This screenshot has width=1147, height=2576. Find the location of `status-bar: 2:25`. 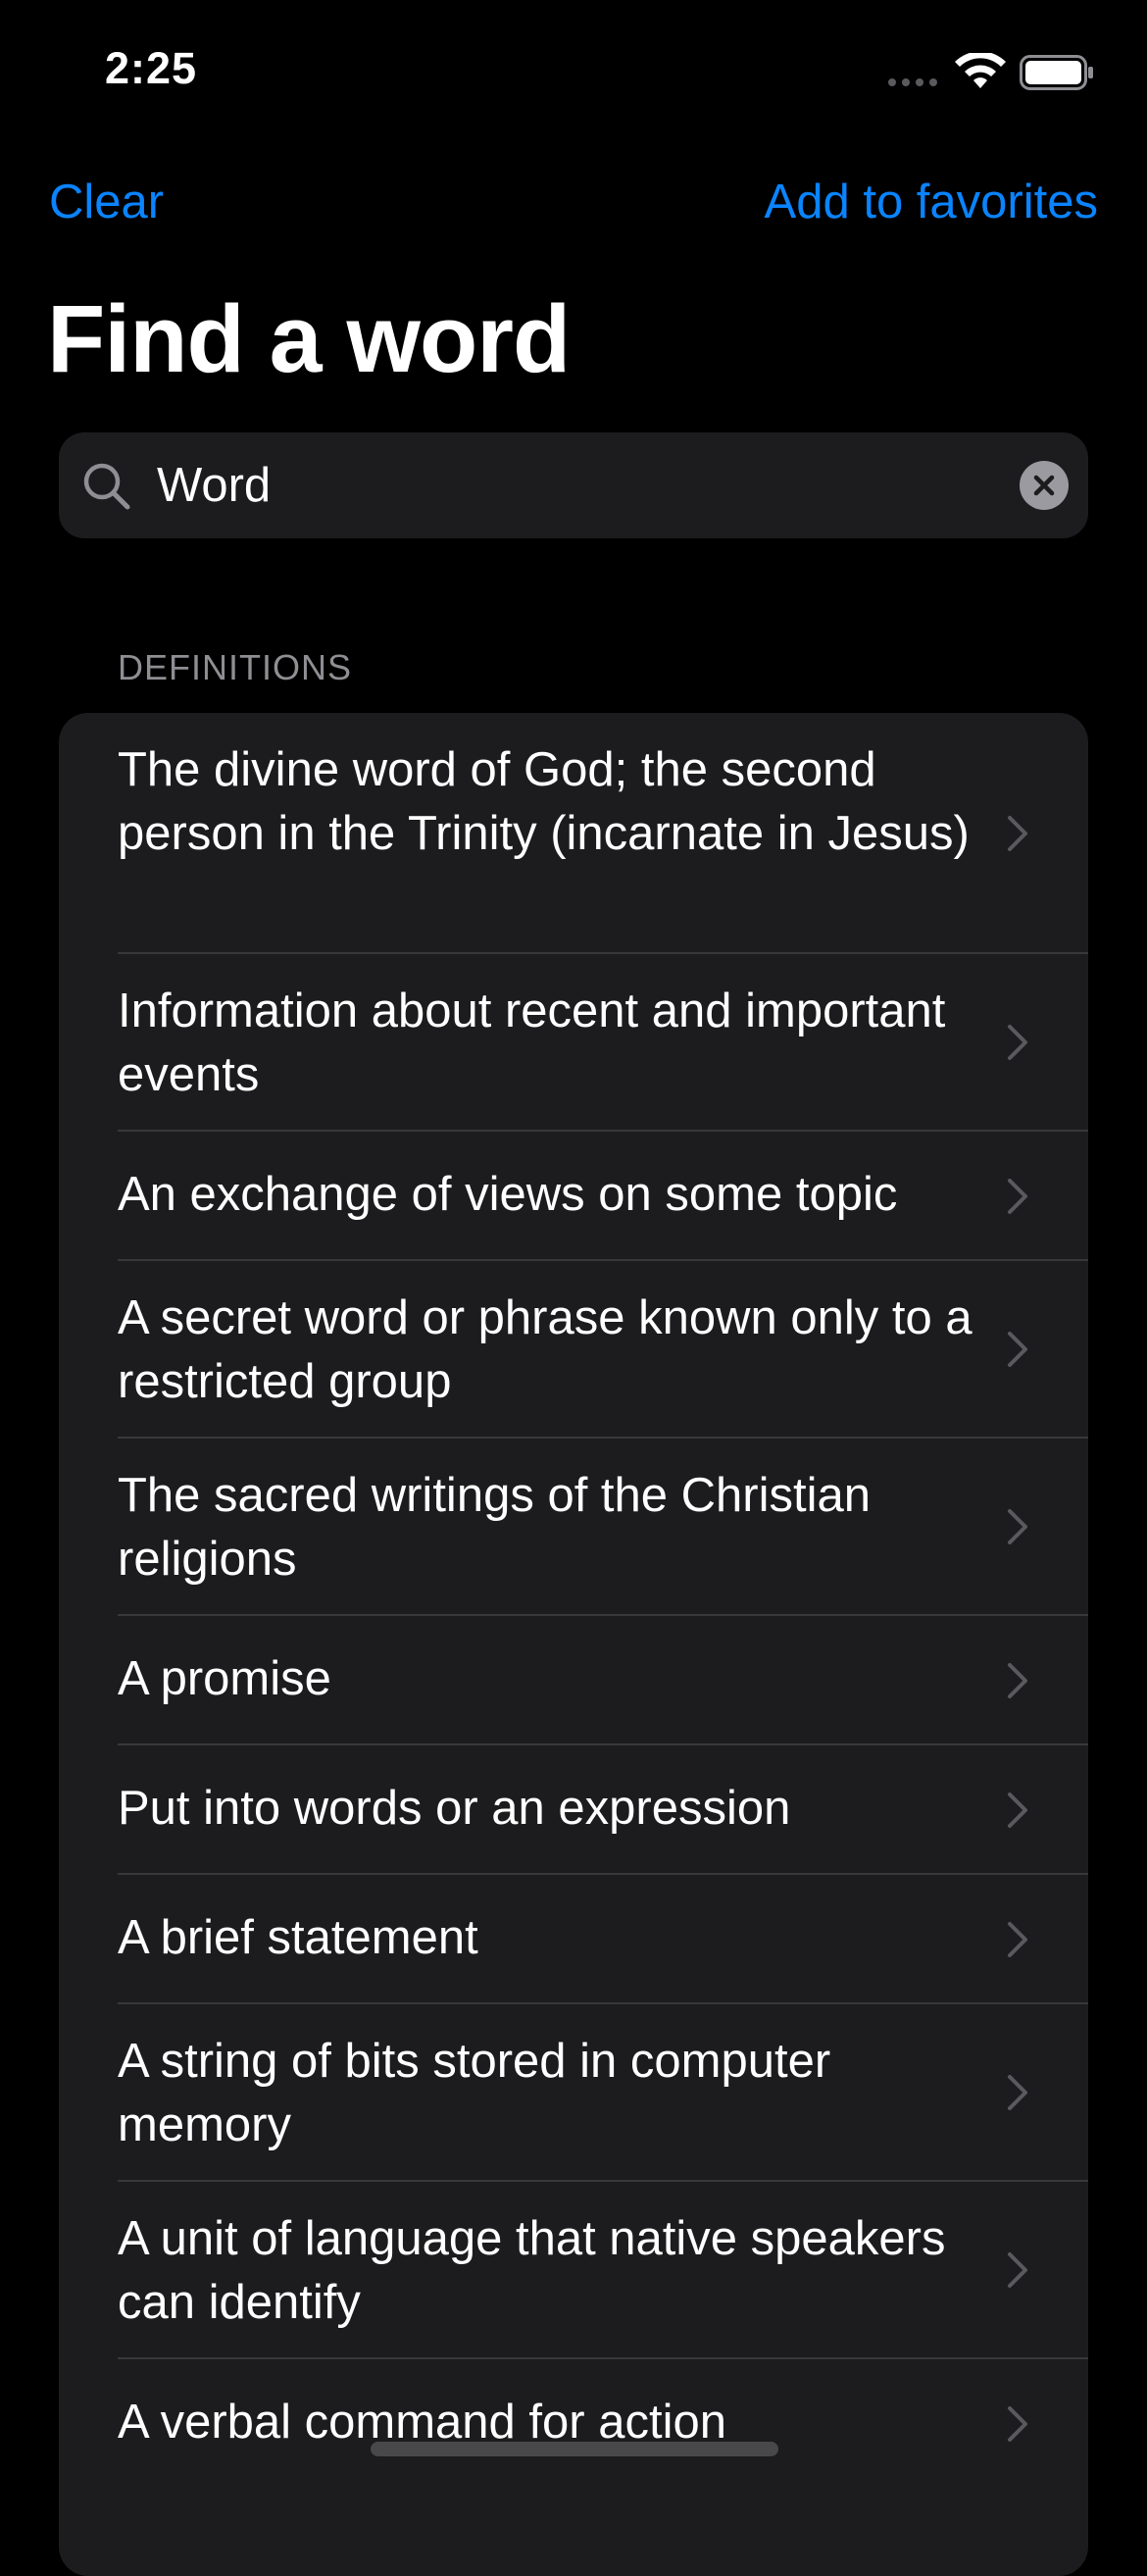

status-bar: 2:25 is located at coordinates (573, 74).